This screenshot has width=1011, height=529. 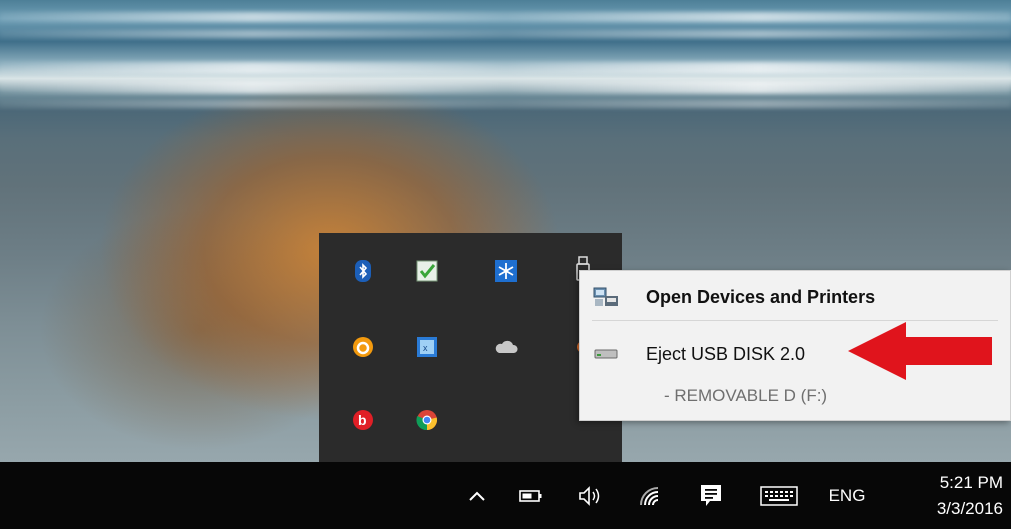 I want to click on onedrive-cloud-icon, so click(x=506, y=347).